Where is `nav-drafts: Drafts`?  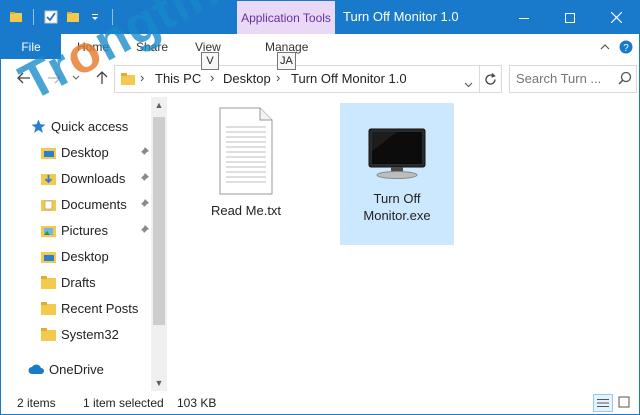 nav-drafts: Drafts is located at coordinates (67, 282).